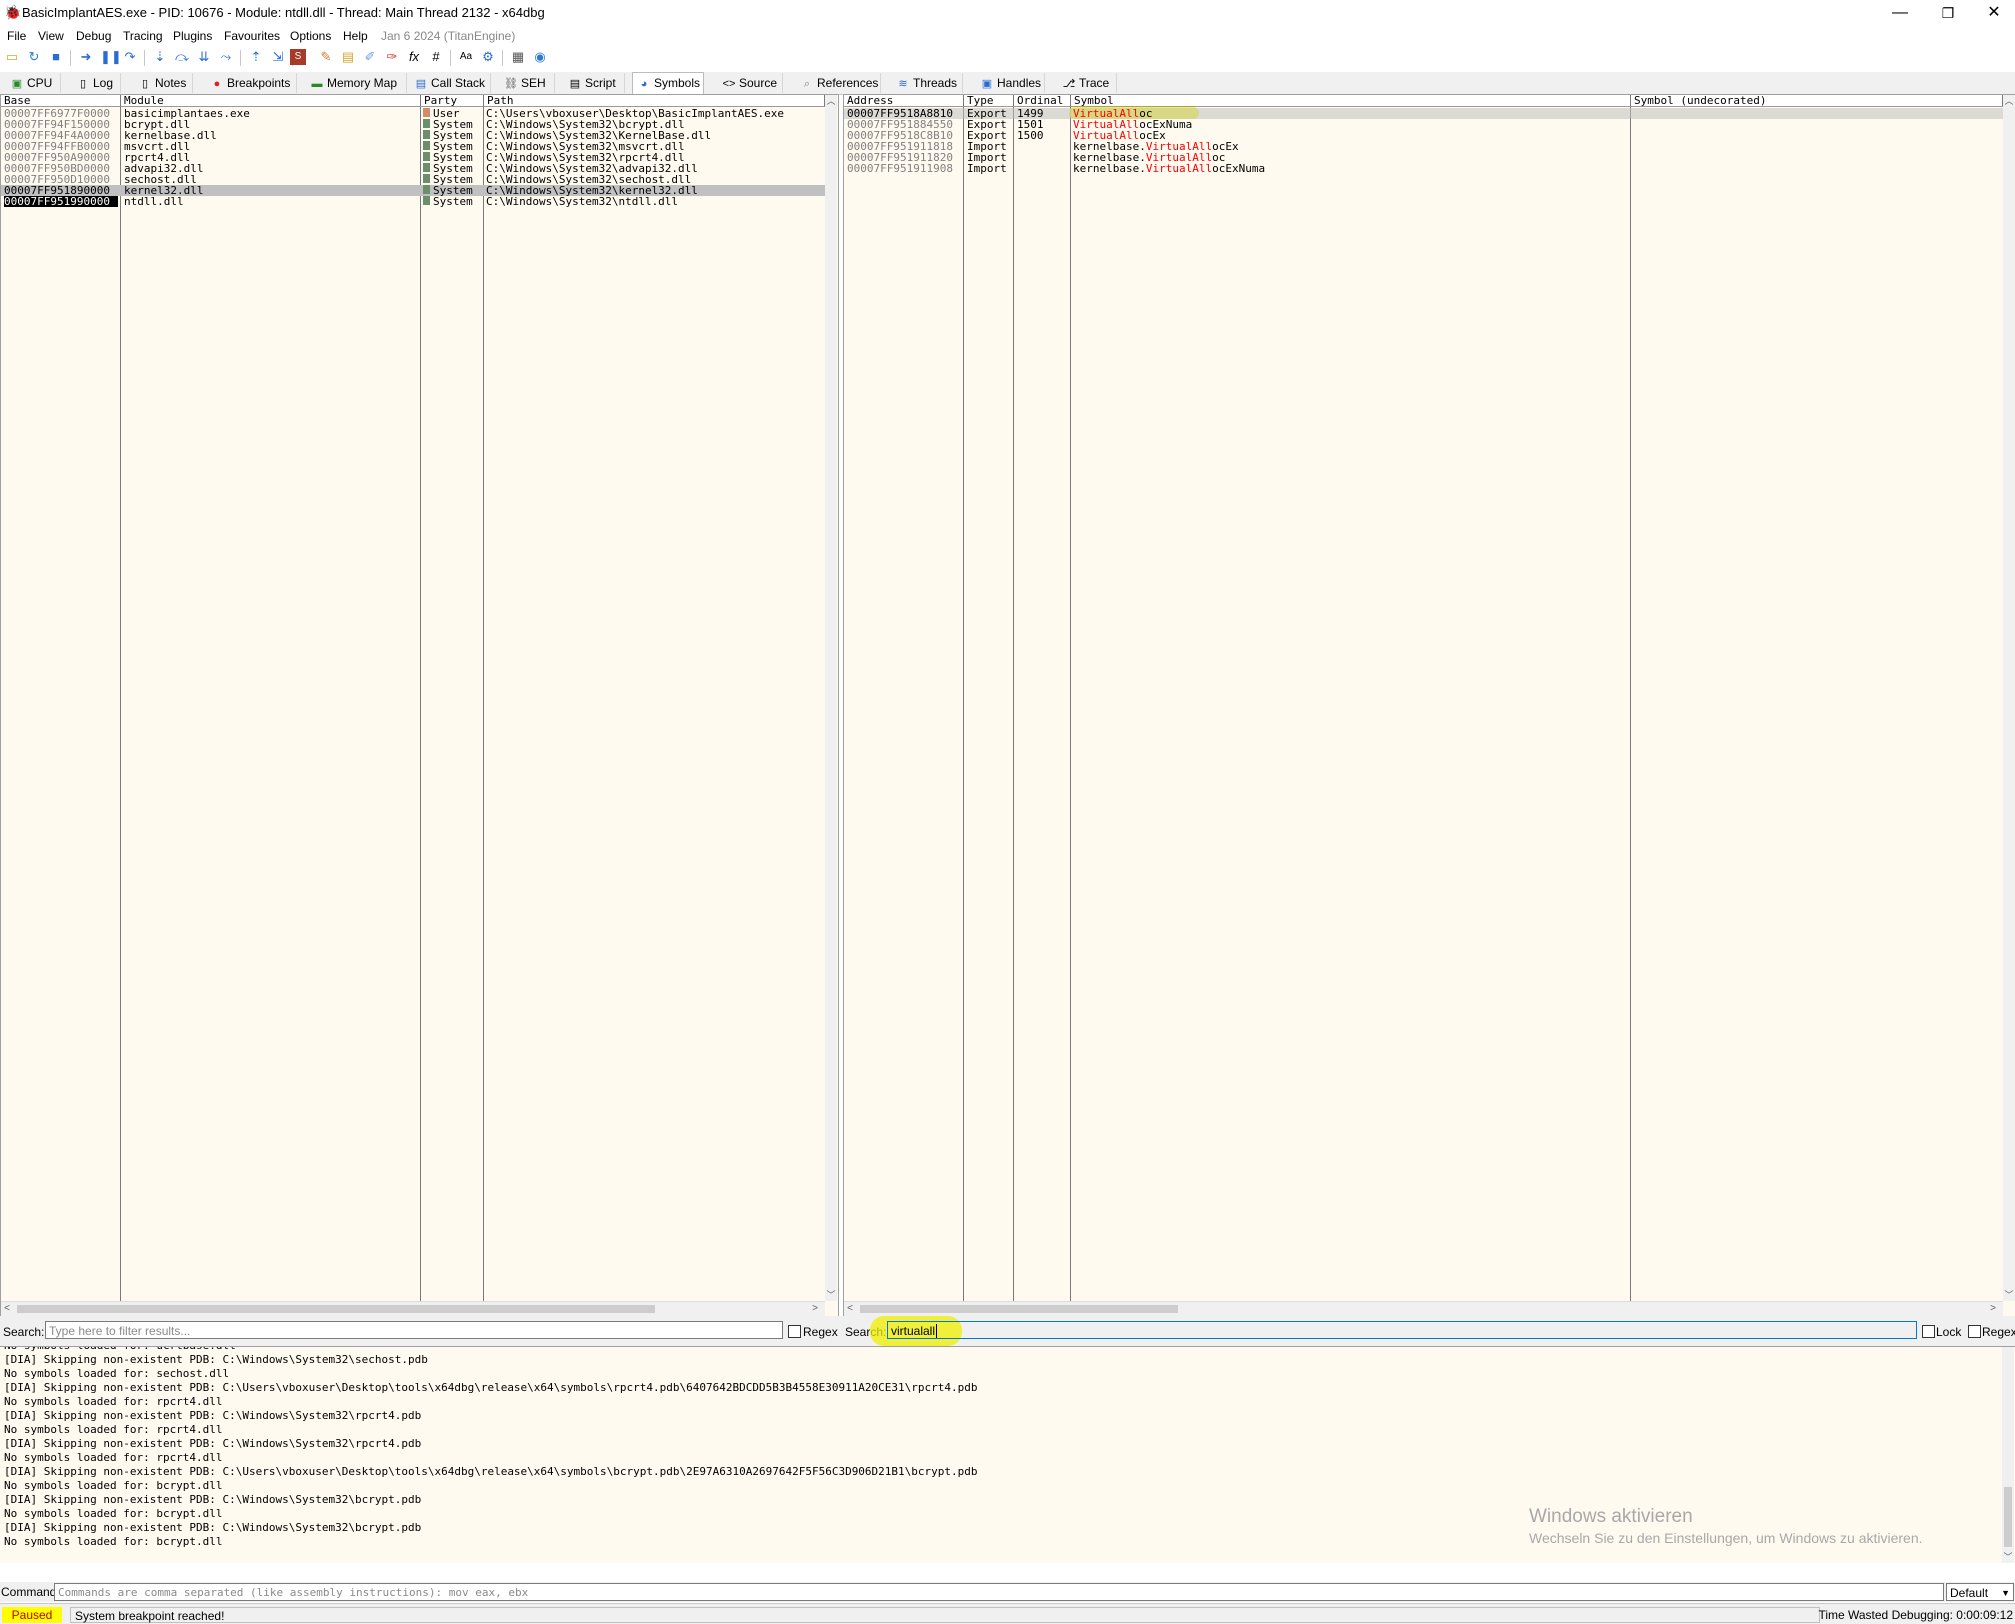 This screenshot has width=2015, height=1624. I want to click on tab-breakpoints: ● Breakpoints, so click(251, 83).